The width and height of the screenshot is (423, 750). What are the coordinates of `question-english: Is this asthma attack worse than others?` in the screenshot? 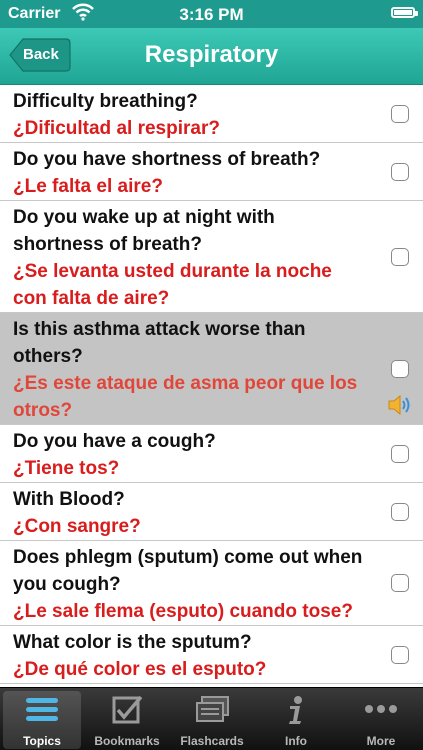 It's located at (159, 343).